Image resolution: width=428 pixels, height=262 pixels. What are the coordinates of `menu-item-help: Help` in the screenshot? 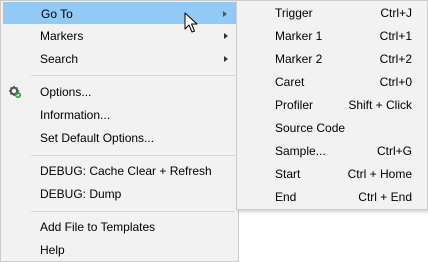 It's located at (119, 250).